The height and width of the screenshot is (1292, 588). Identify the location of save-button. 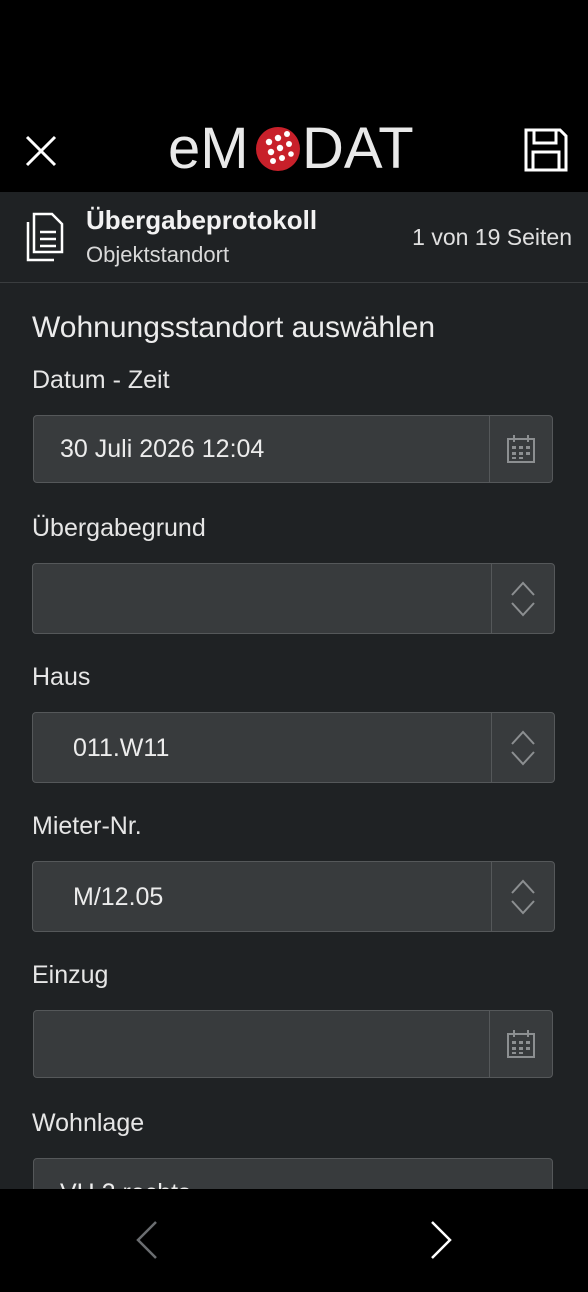
(546, 150).